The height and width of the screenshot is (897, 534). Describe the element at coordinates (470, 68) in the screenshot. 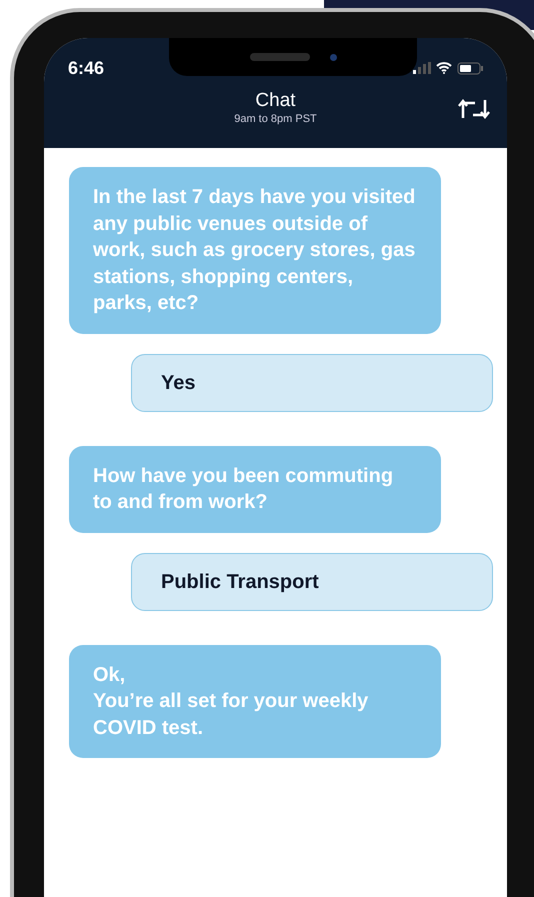

I see `battery-icon` at that location.